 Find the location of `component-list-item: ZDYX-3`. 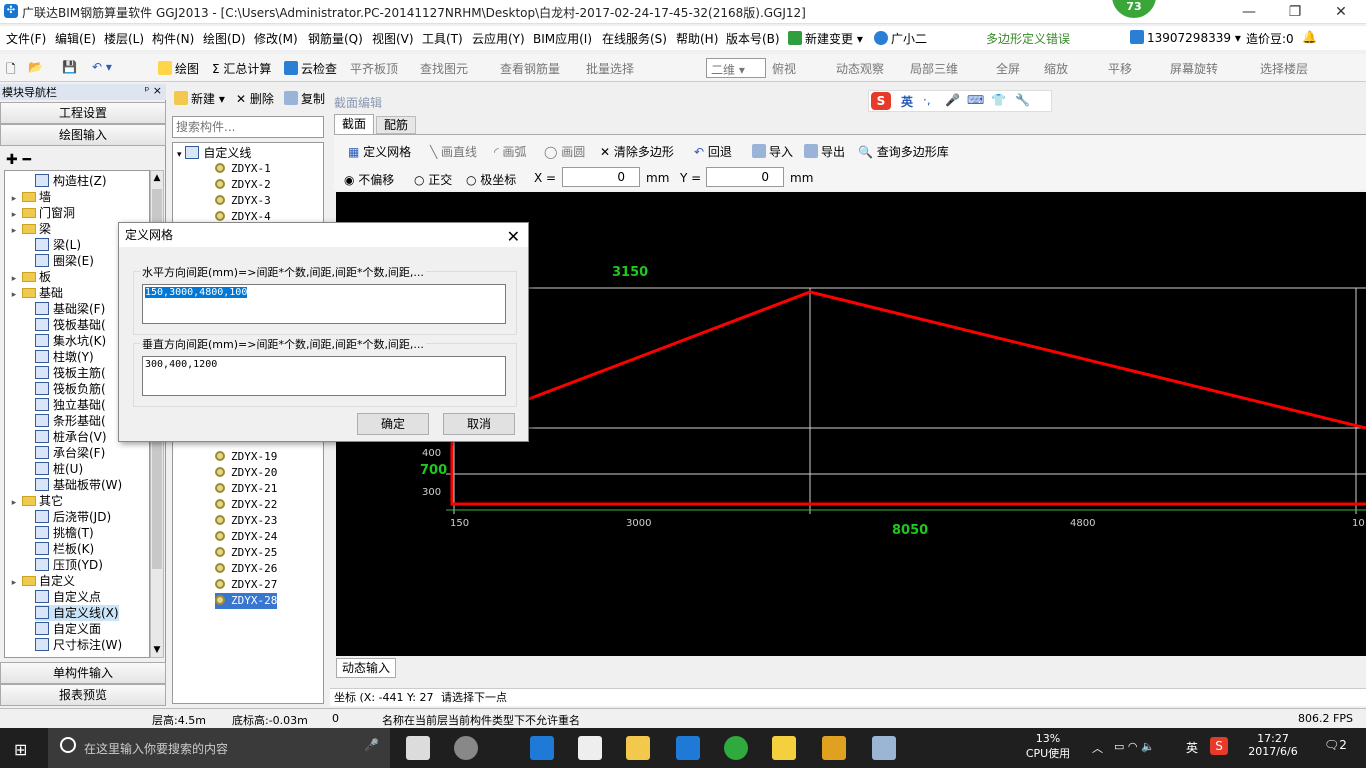

component-list-item: ZDYX-3 is located at coordinates (243, 201).